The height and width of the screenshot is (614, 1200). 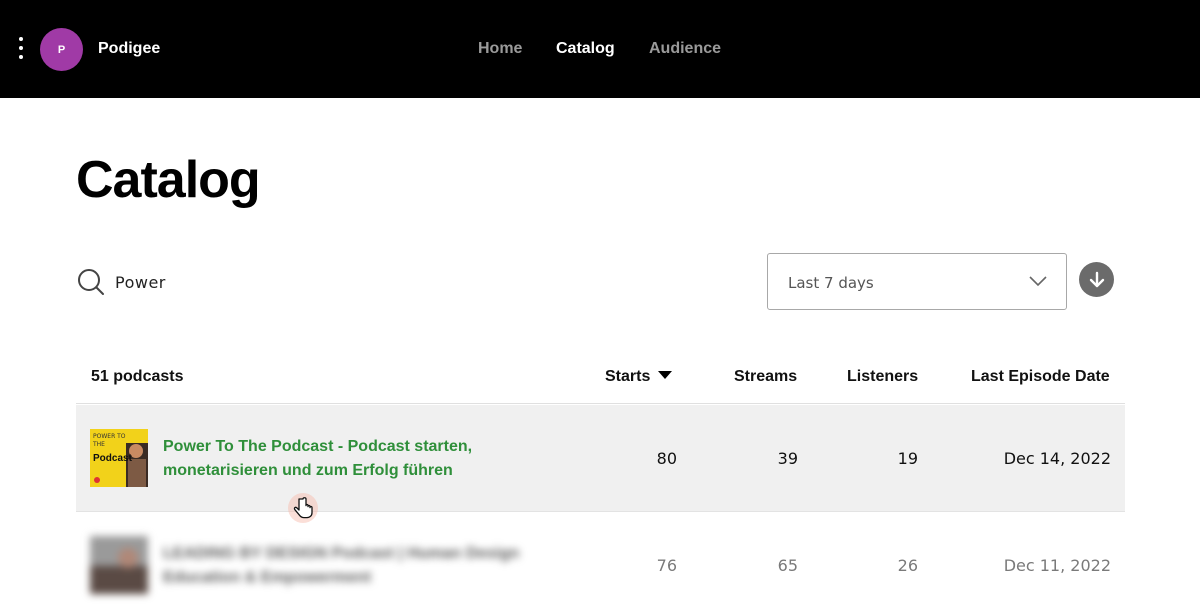 What do you see at coordinates (137, 376) in the screenshot?
I see `podcast-count: 51 podcasts` at bounding box center [137, 376].